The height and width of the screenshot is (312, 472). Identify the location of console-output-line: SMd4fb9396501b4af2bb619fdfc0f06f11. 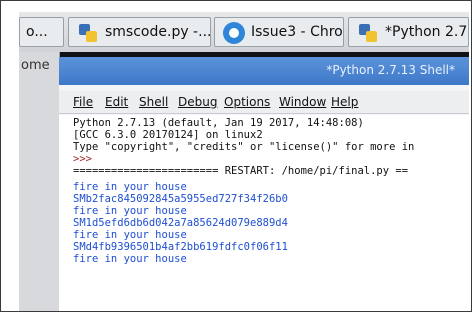
(180, 247).